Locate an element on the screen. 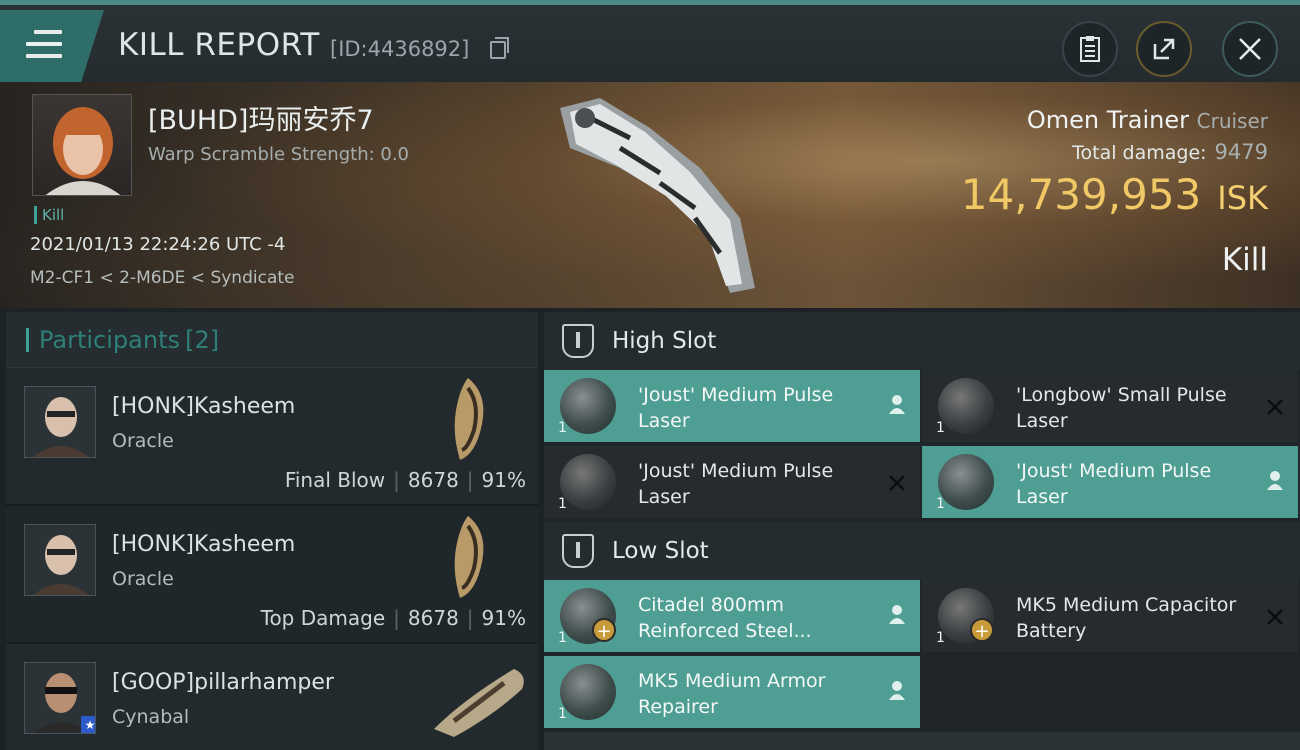 The height and width of the screenshot is (750, 1300). total-damage-value: 9479 is located at coordinates (1241, 152).